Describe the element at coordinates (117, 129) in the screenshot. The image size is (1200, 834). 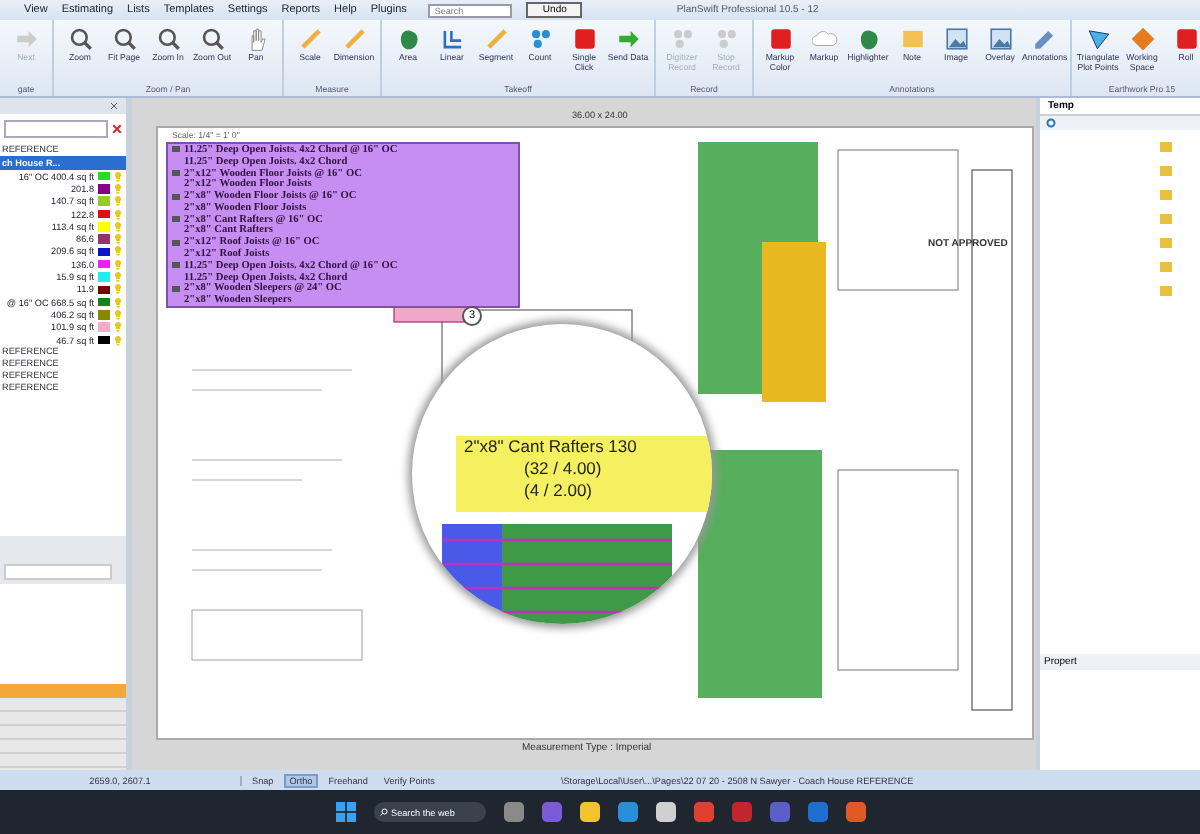
I see `clear-icon` at that location.